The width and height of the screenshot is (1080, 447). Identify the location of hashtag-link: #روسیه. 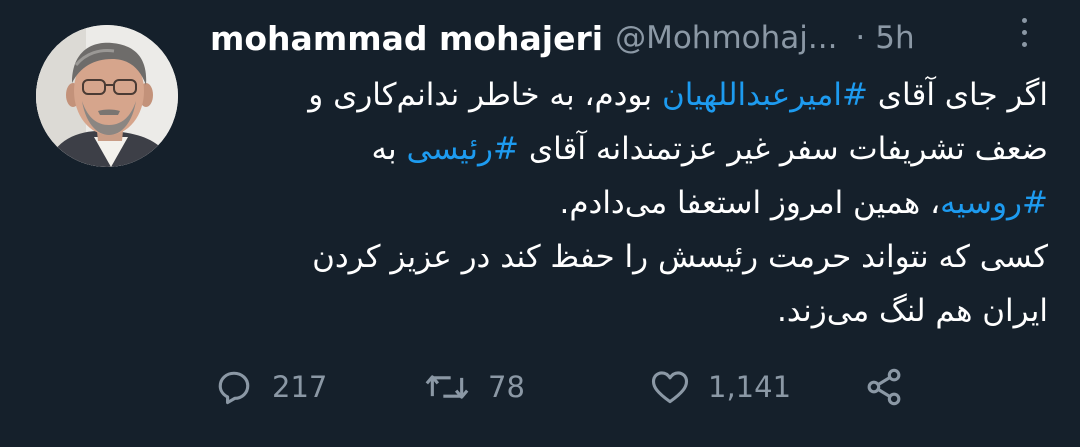
(994, 203).